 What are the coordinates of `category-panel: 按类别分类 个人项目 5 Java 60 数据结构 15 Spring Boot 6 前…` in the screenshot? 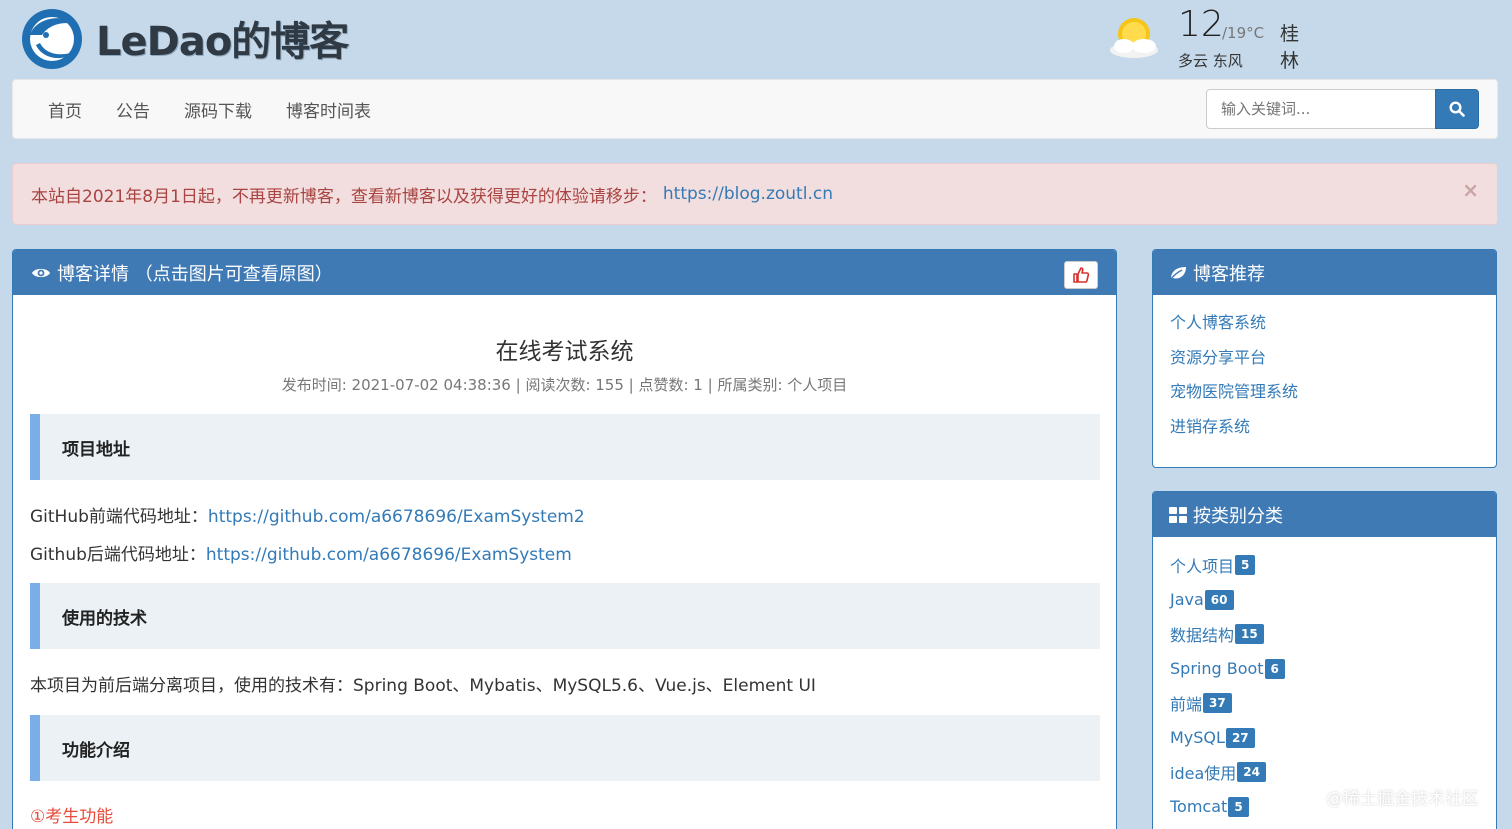 It's located at (1324, 660).